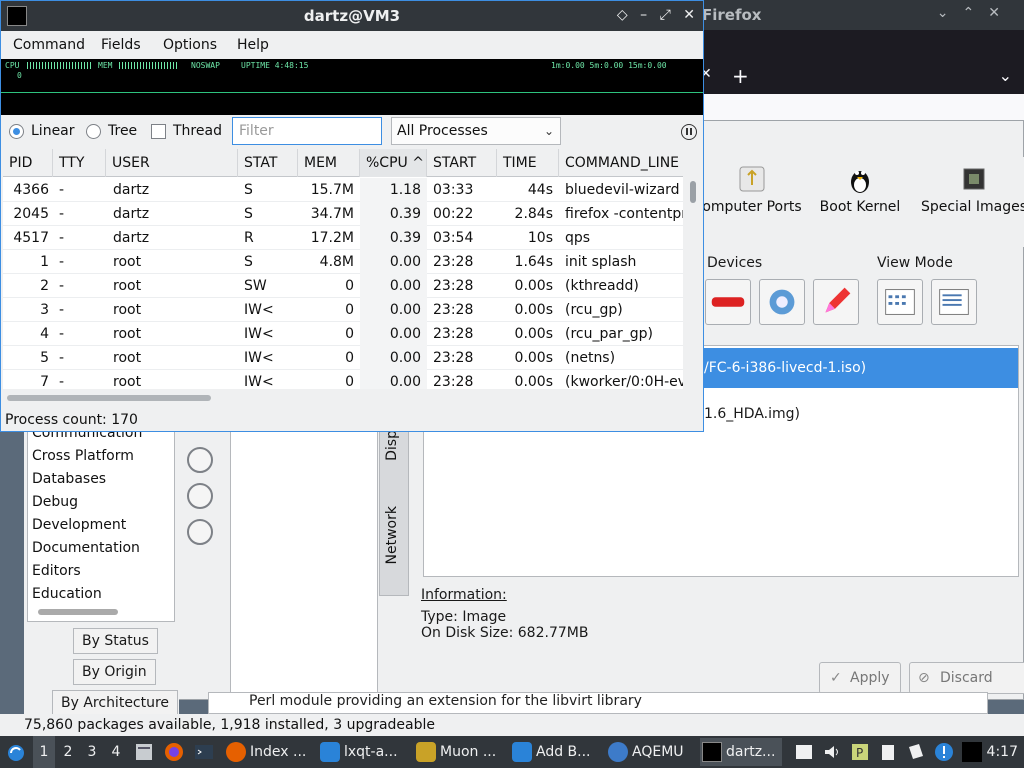 The width and height of the screenshot is (1024, 768). I want to click on column-start: START, so click(462, 163).